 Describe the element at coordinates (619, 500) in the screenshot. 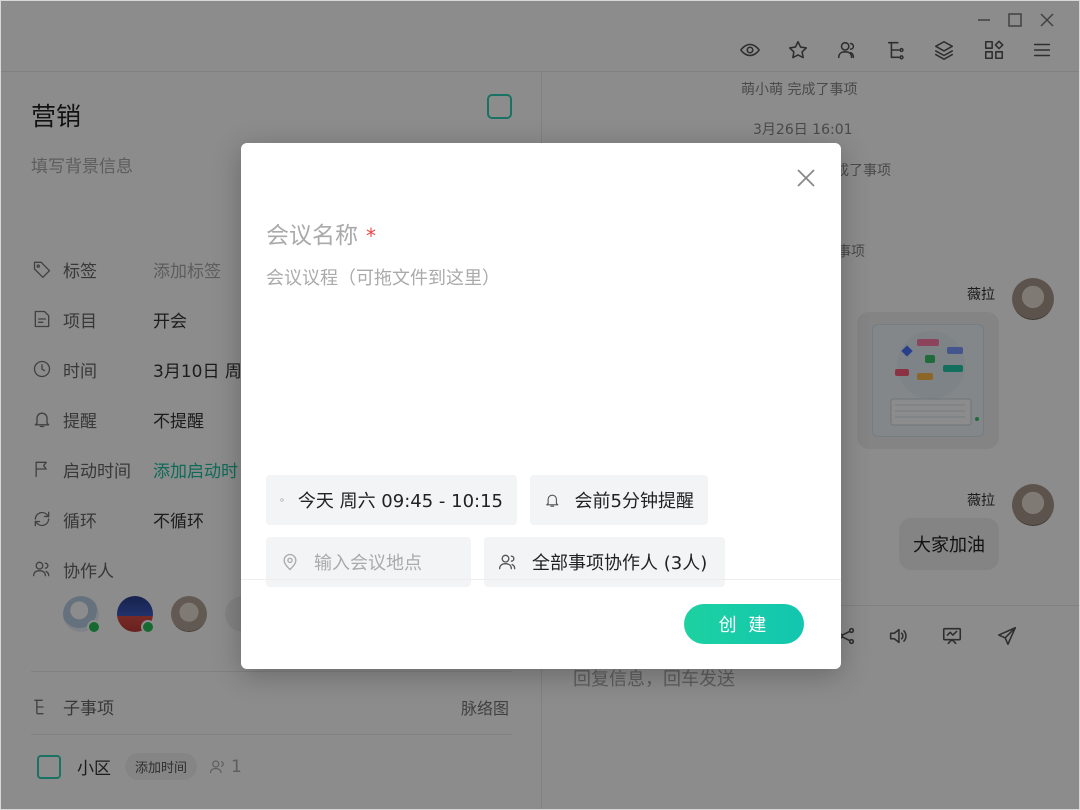

I see `reminder-chip: 会前5分钟提醒` at that location.